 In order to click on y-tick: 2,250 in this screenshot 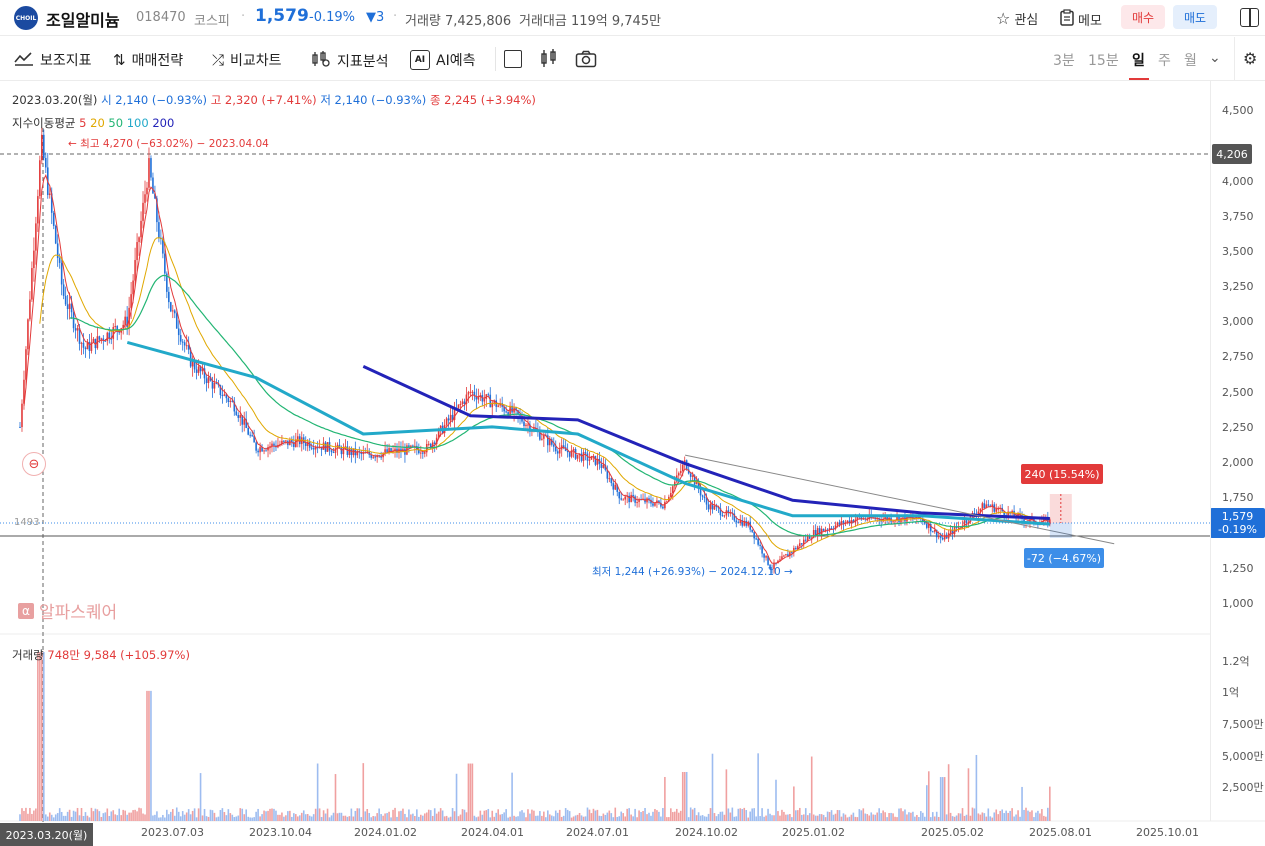, I will do `click(1238, 427)`.